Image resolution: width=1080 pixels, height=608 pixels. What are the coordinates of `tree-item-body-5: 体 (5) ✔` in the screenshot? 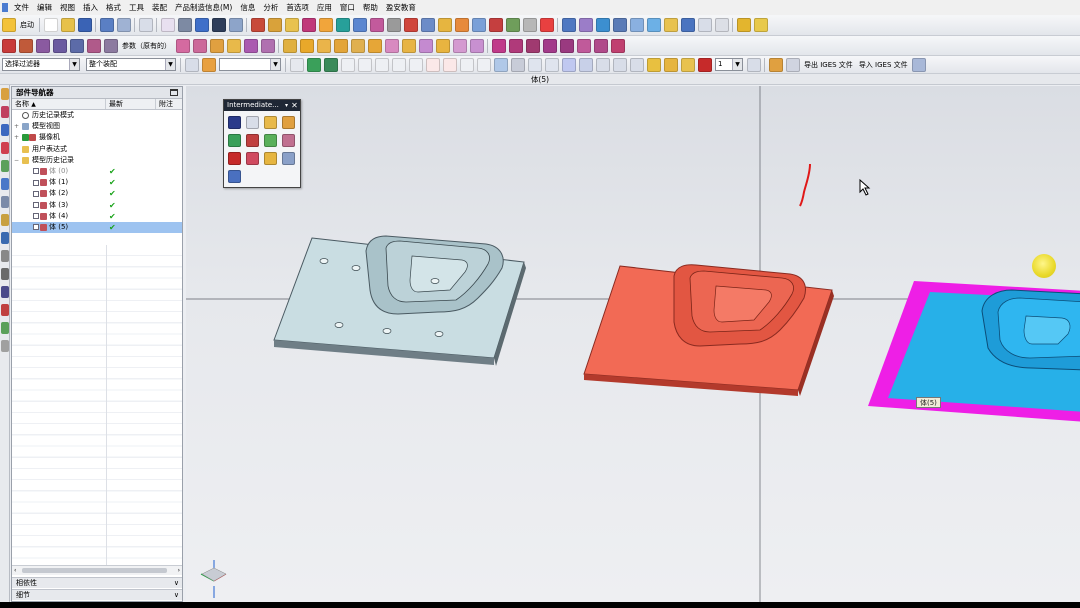 It's located at (97, 227).